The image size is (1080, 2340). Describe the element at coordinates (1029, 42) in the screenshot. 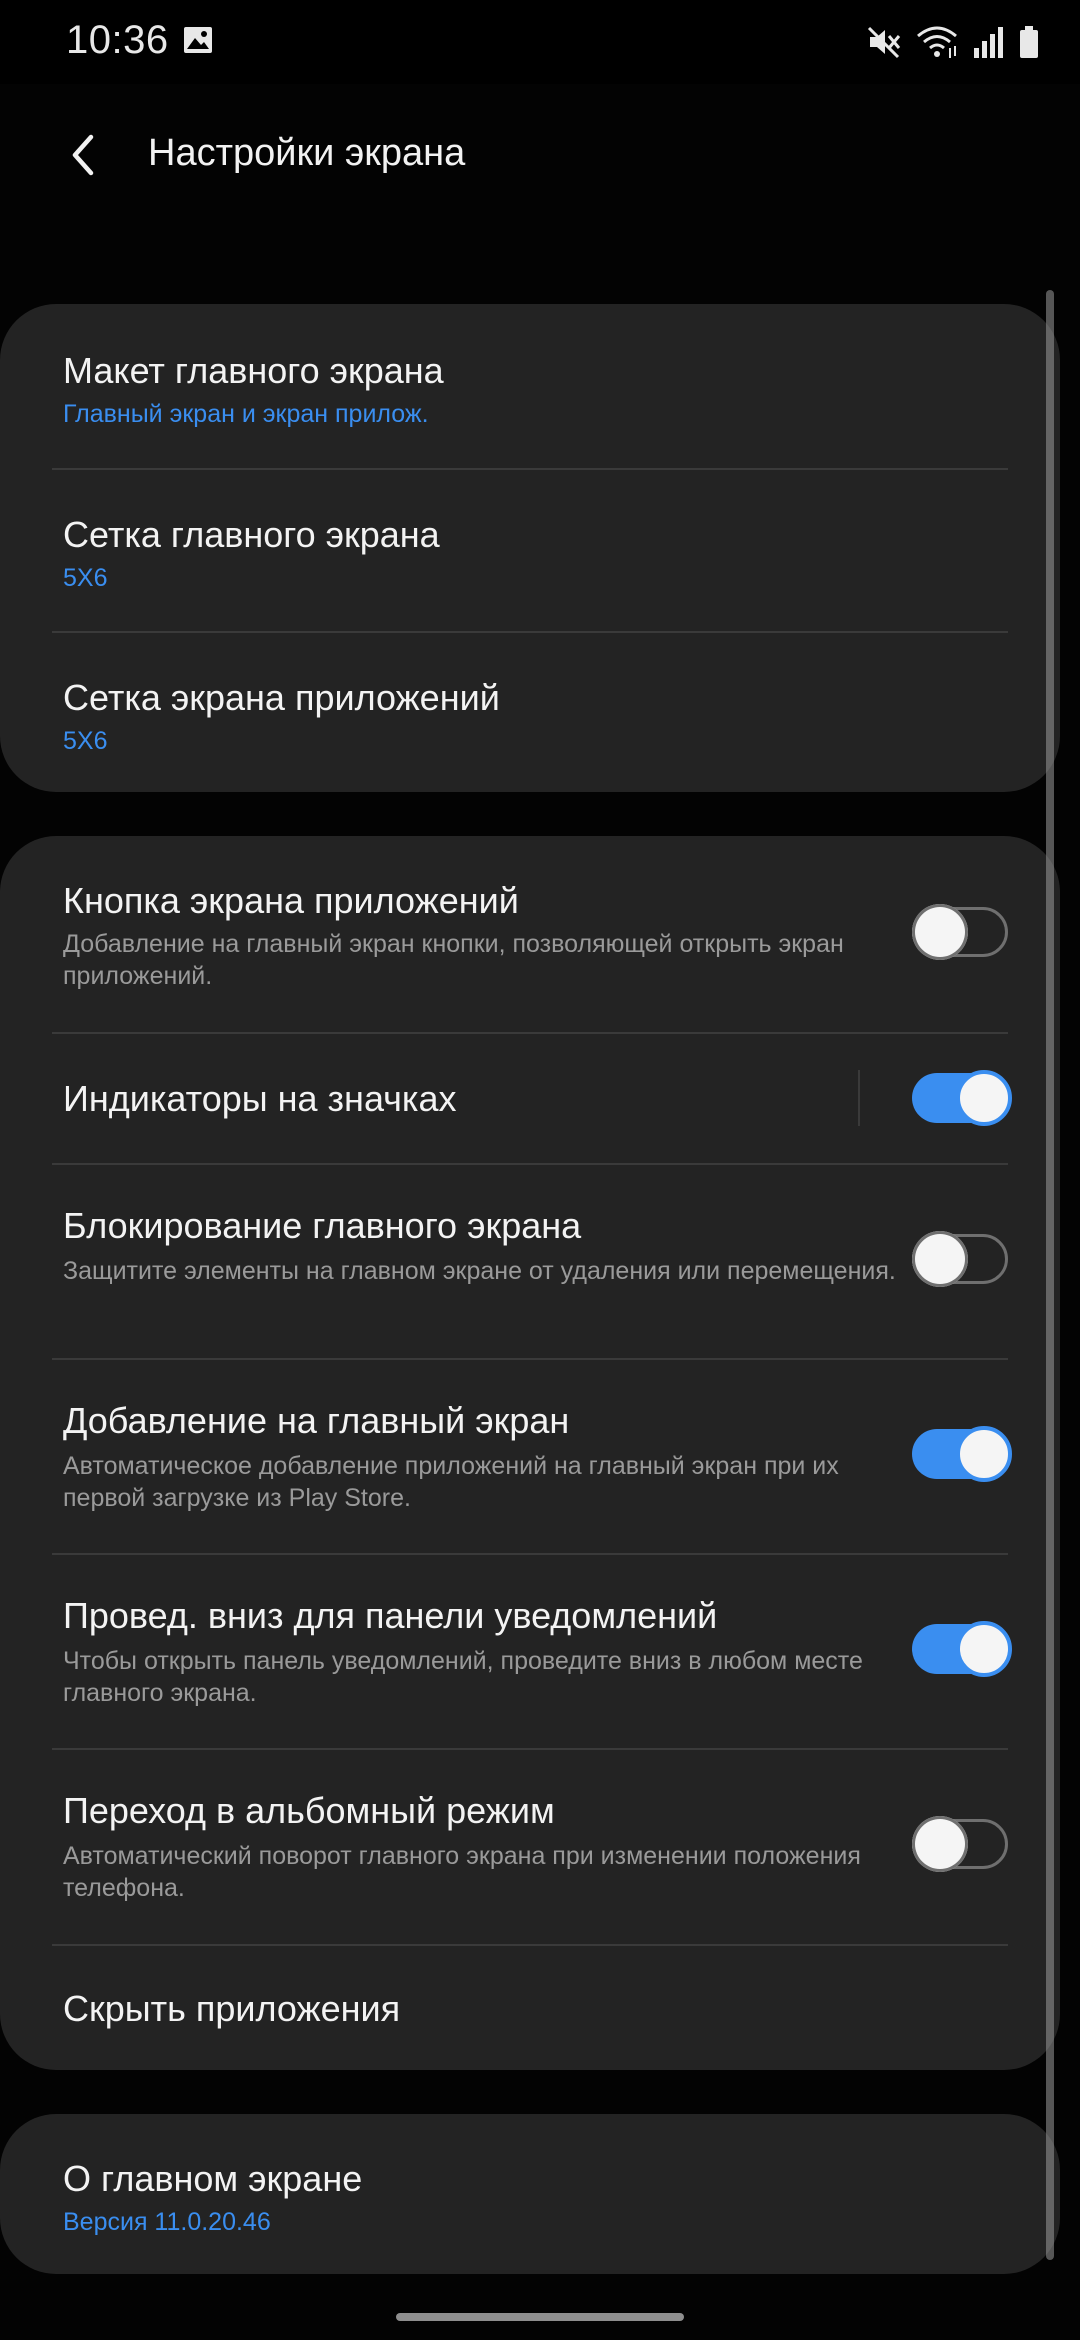

I see `battery-icon` at that location.